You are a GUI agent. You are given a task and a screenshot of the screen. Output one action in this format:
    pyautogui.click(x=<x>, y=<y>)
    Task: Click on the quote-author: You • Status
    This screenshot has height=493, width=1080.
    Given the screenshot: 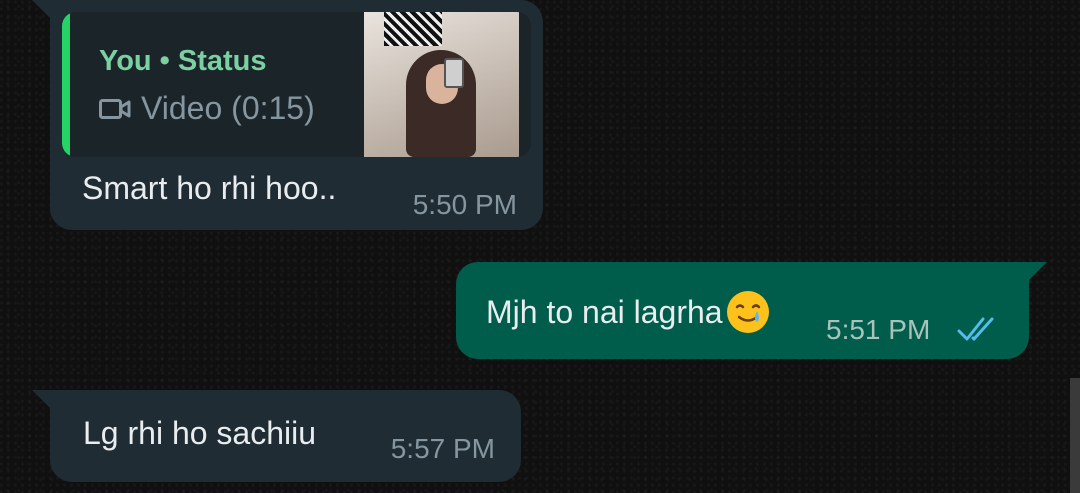 What is the action you would take?
    pyautogui.click(x=183, y=61)
    